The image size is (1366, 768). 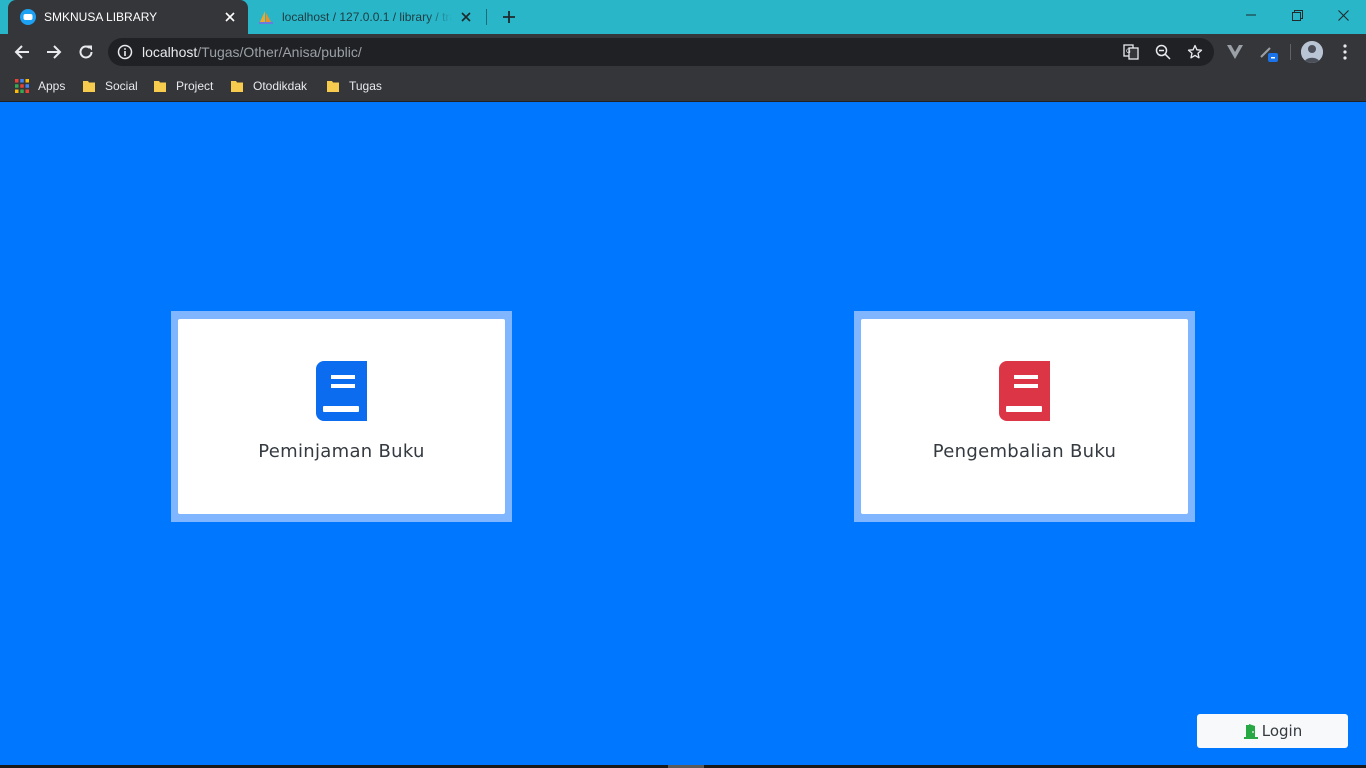 What do you see at coordinates (1290, 52) in the screenshot?
I see `toolbar-divider` at bounding box center [1290, 52].